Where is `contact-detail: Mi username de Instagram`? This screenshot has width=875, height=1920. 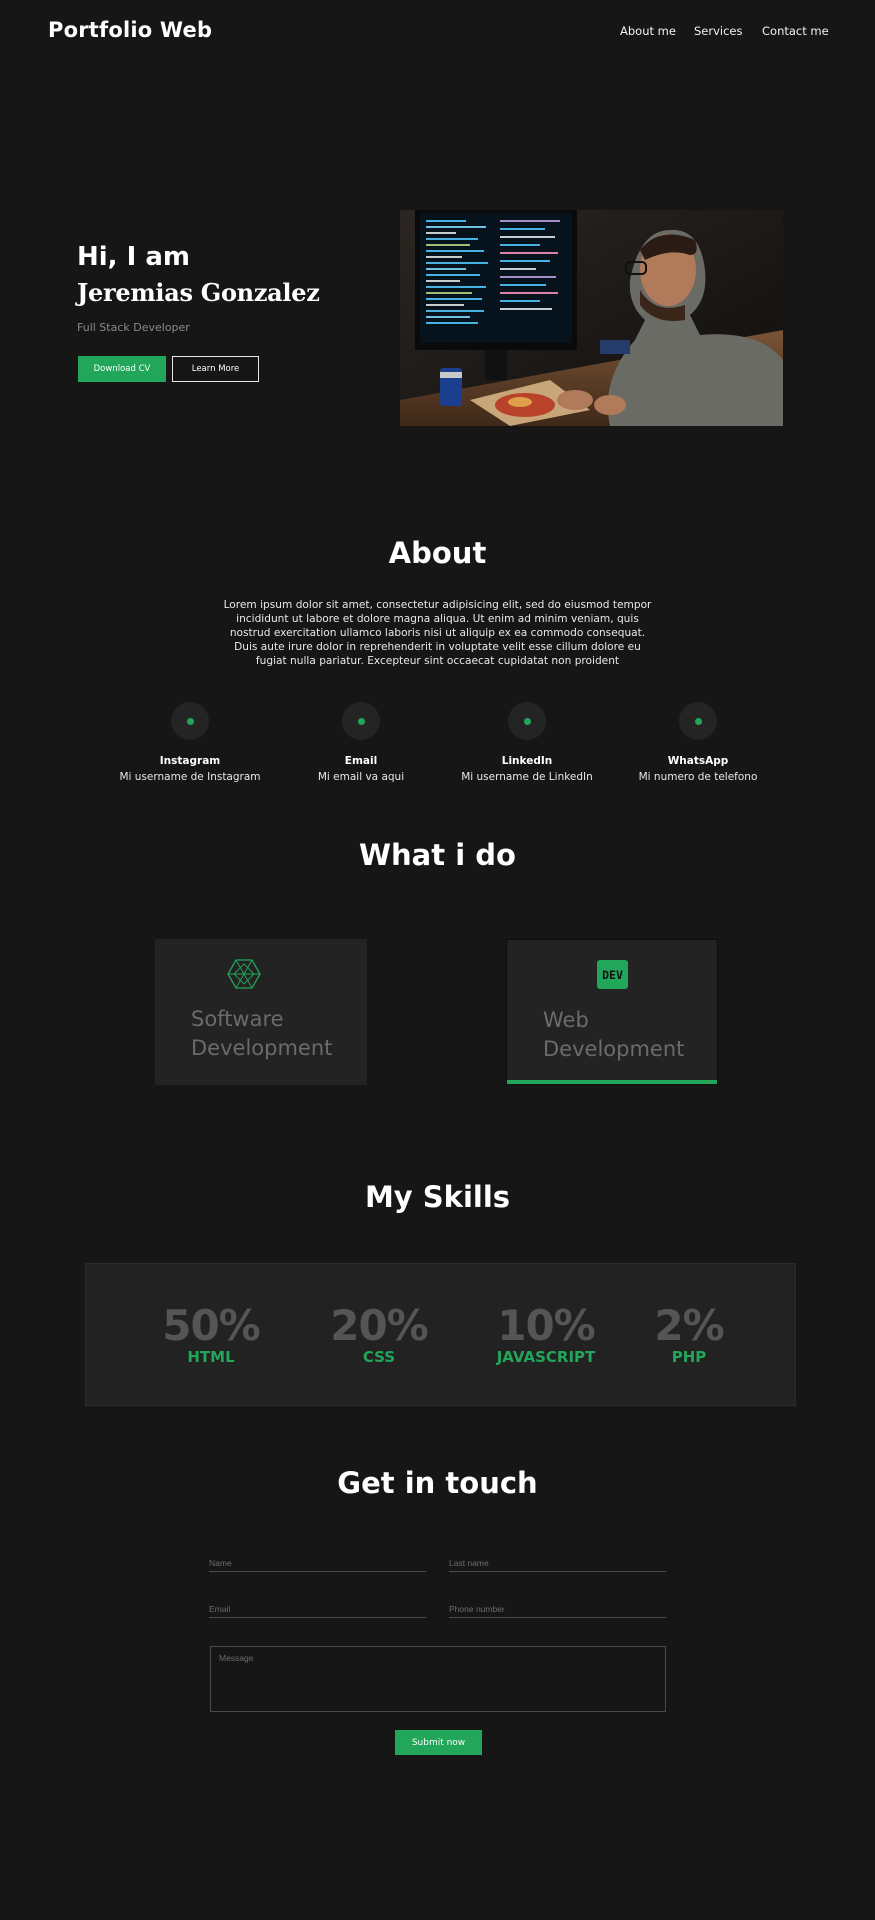
contact-detail: Mi username de Instagram is located at coordinates (190, 777).